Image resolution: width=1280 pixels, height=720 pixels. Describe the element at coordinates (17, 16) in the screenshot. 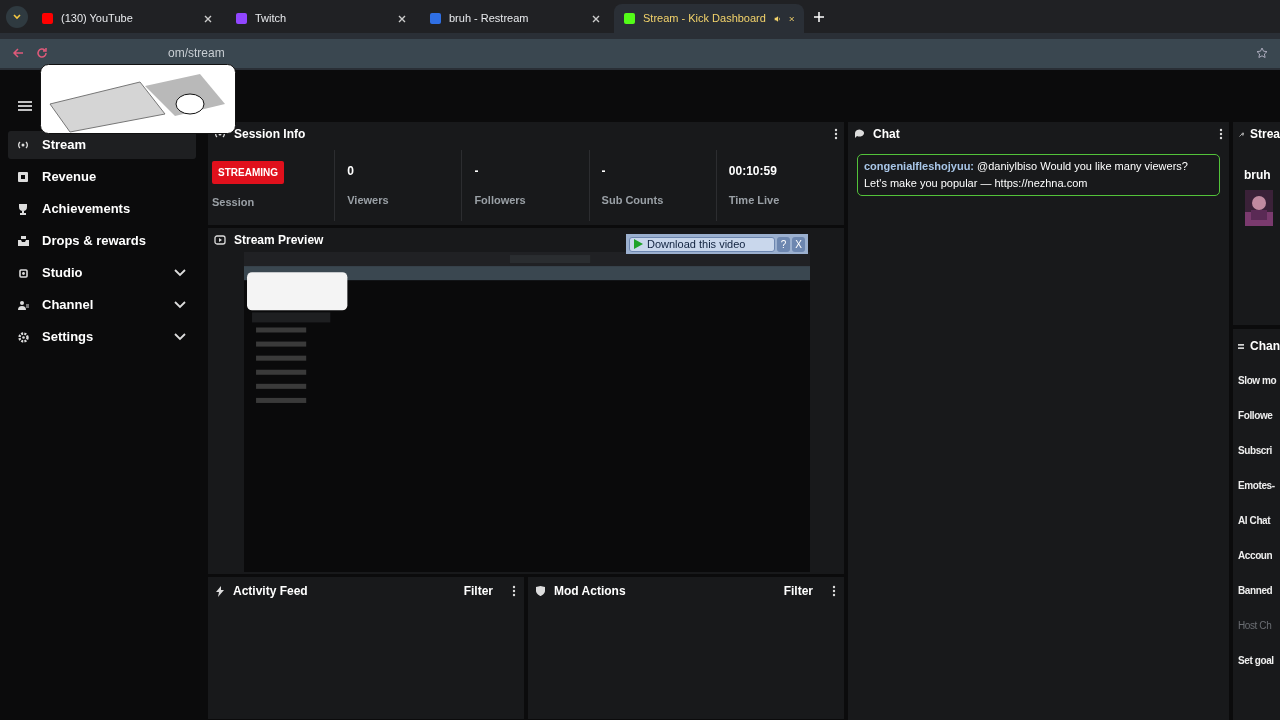

I see `dropdown-icon` at that location.